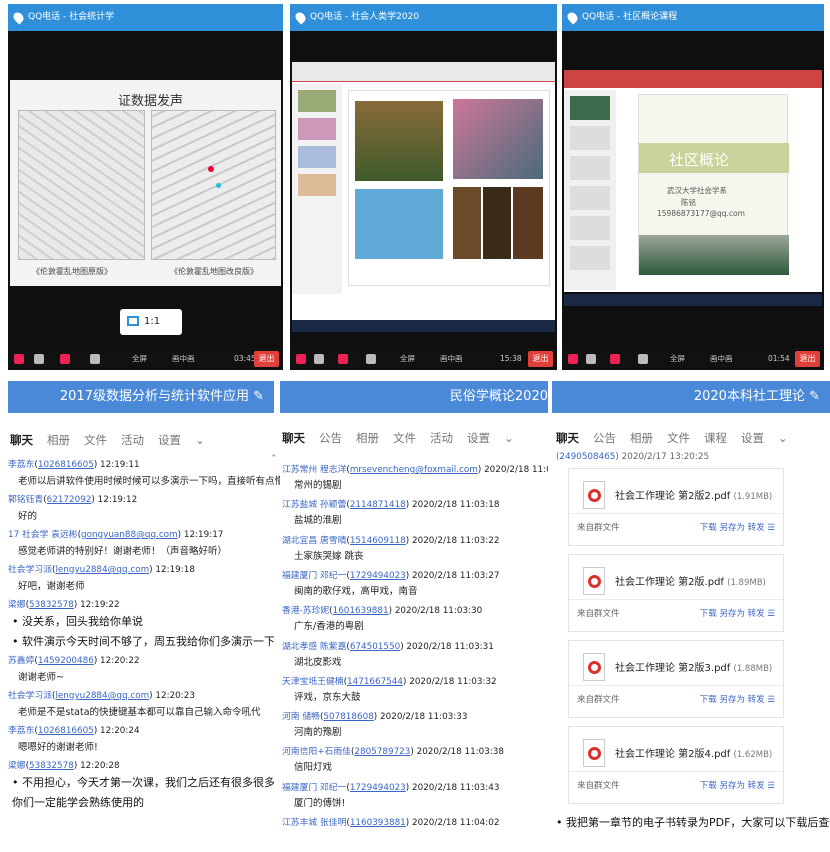 The image size is (830, 852). Describe the element at coordinates (672, 496) in the screenshot. I see `file-name-text: 社会工作理论 第2版2.pdf` at that location.